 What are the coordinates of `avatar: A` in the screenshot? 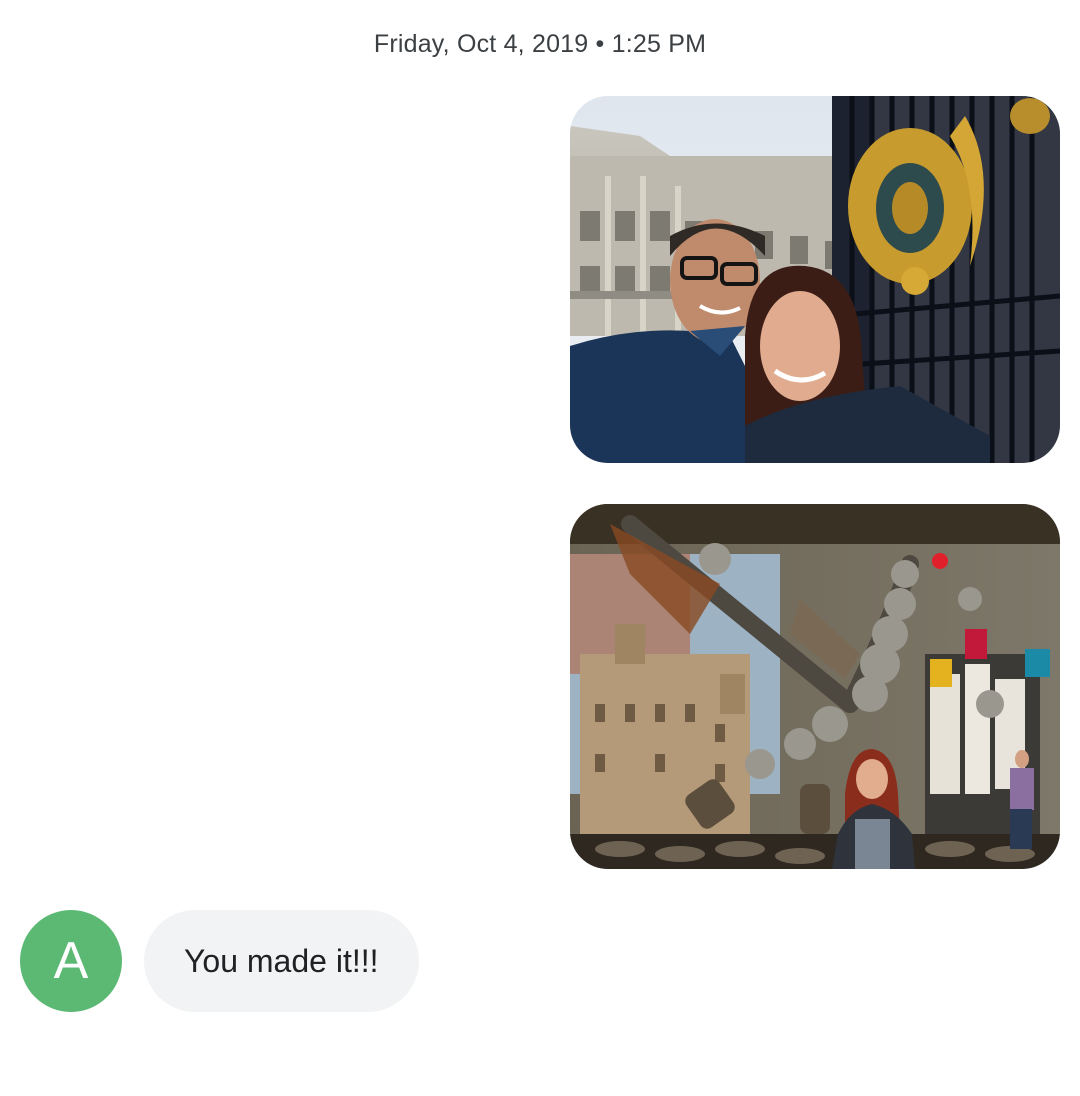 It's located at (71, 961).